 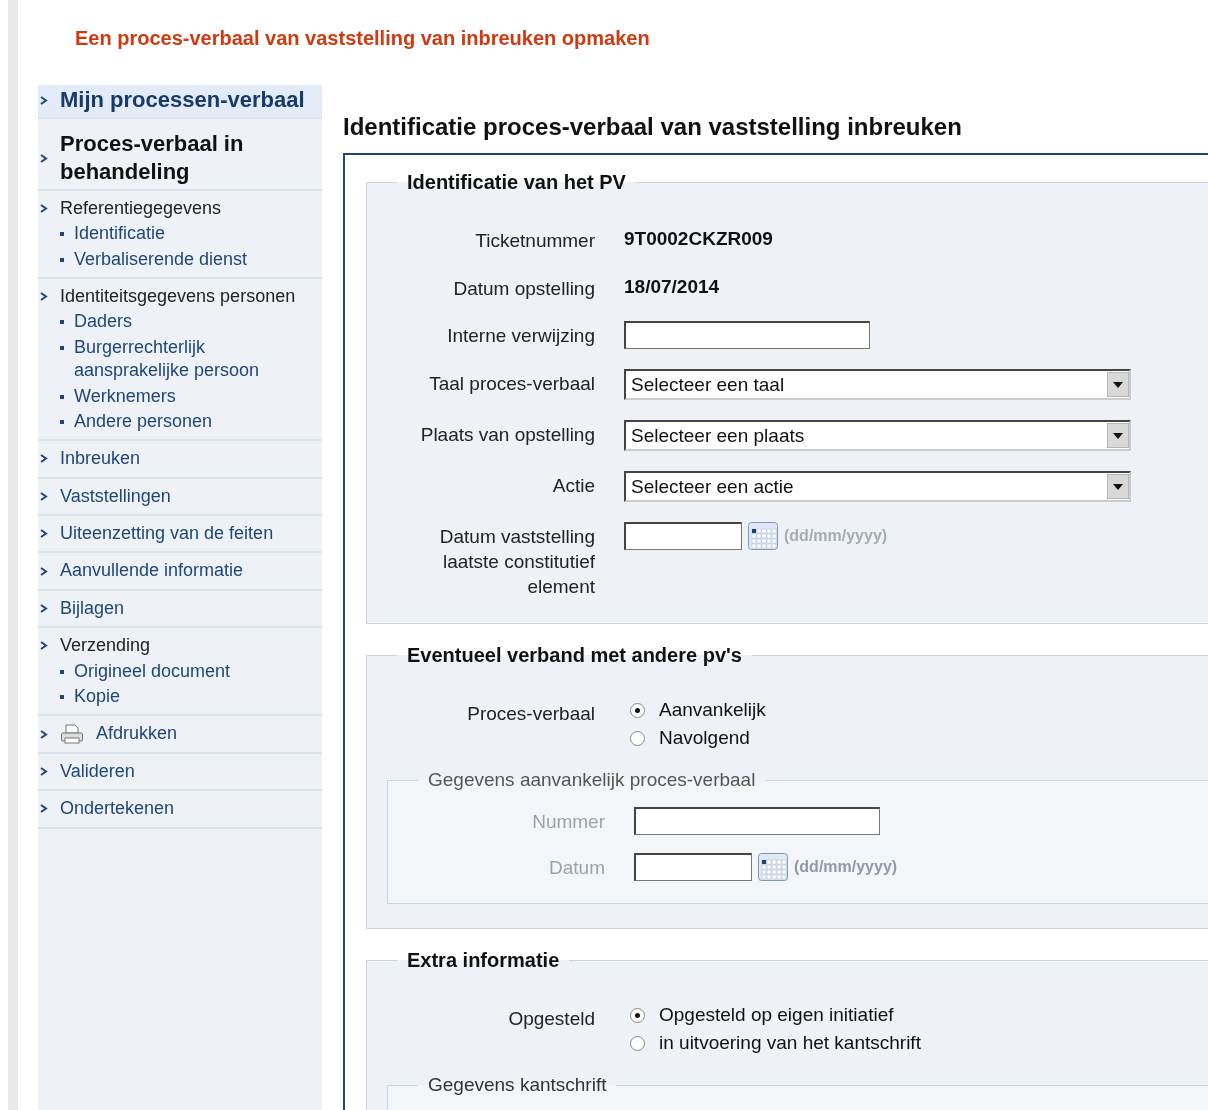 I want to click on sidebar-item: Verzending, so click(x=105, y=646).